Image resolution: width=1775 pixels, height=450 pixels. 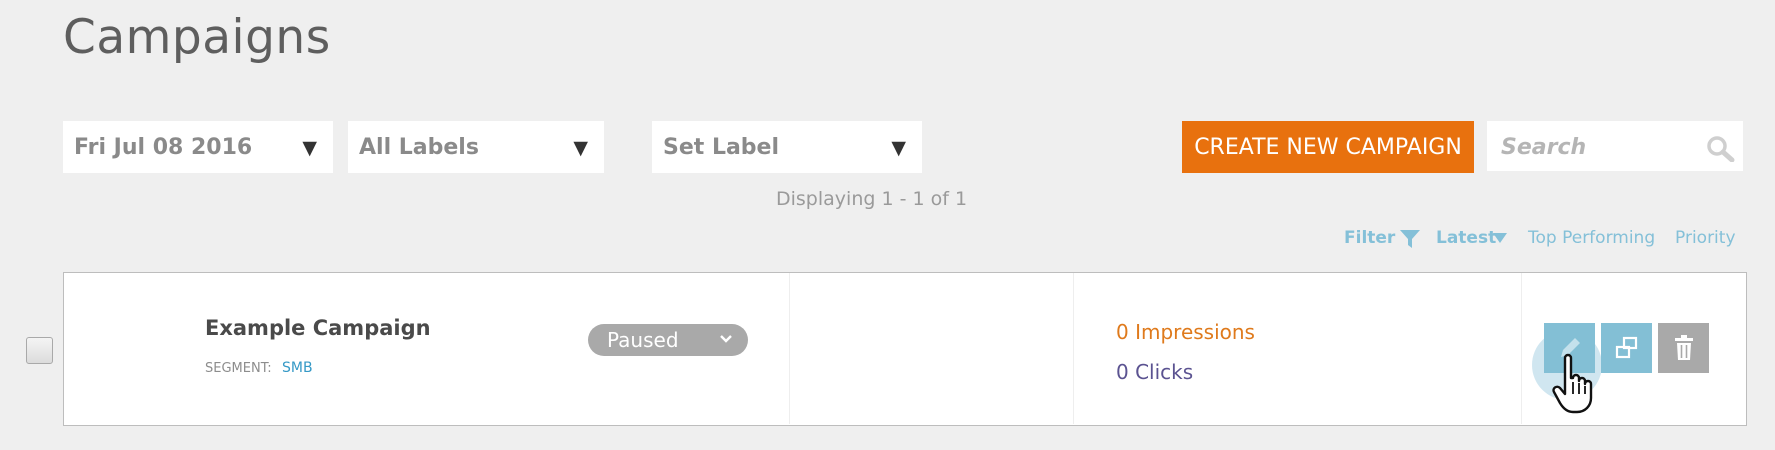 I want to click on funnel-icon, so click(x=1410, y=239).